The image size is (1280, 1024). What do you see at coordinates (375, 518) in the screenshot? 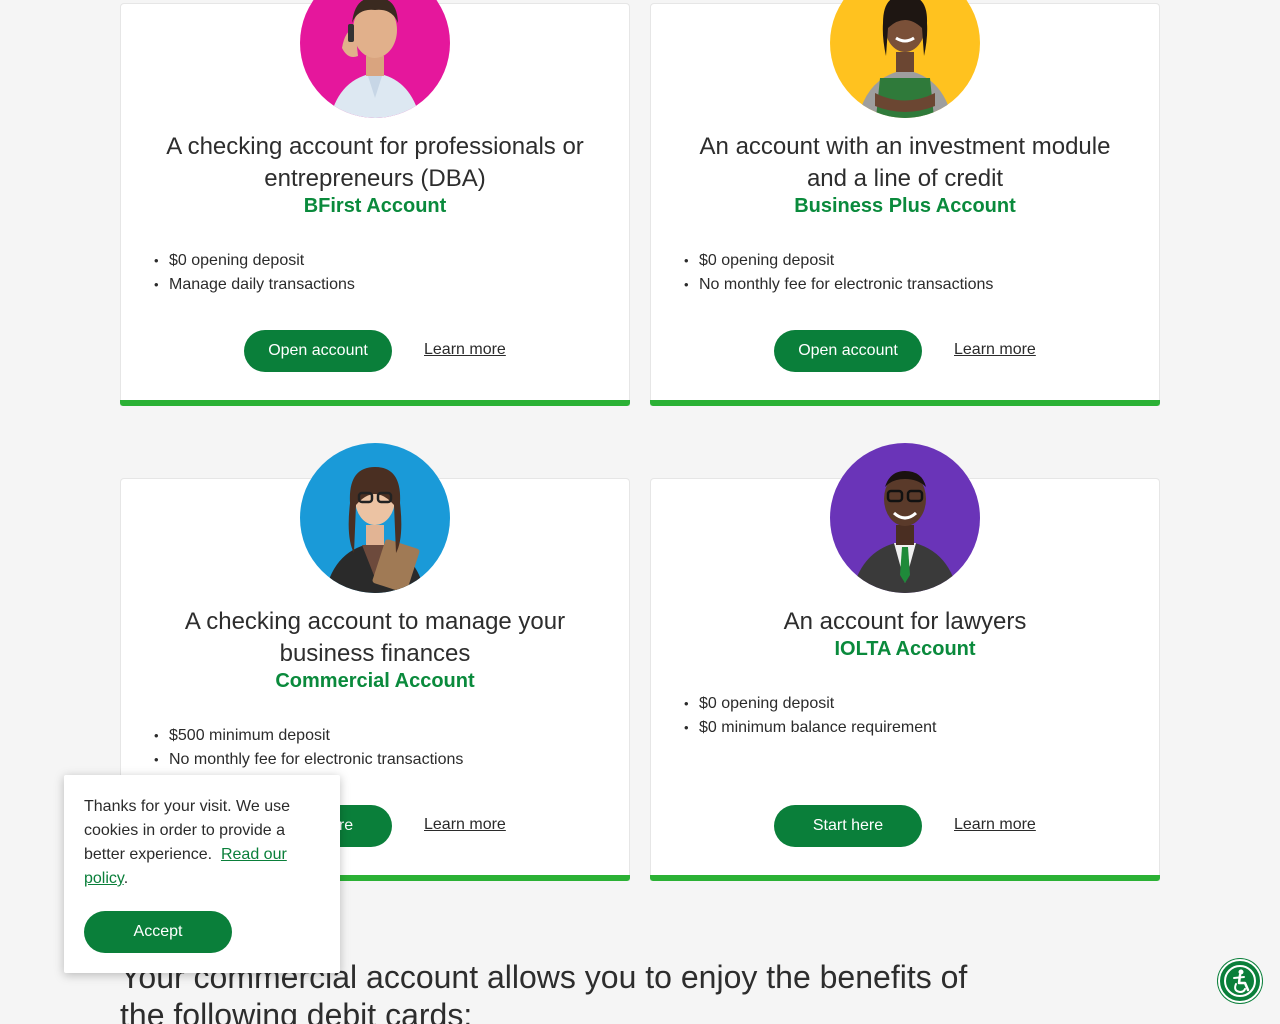
I see `businesswoman-avatar` at bounding box center [375, 518].